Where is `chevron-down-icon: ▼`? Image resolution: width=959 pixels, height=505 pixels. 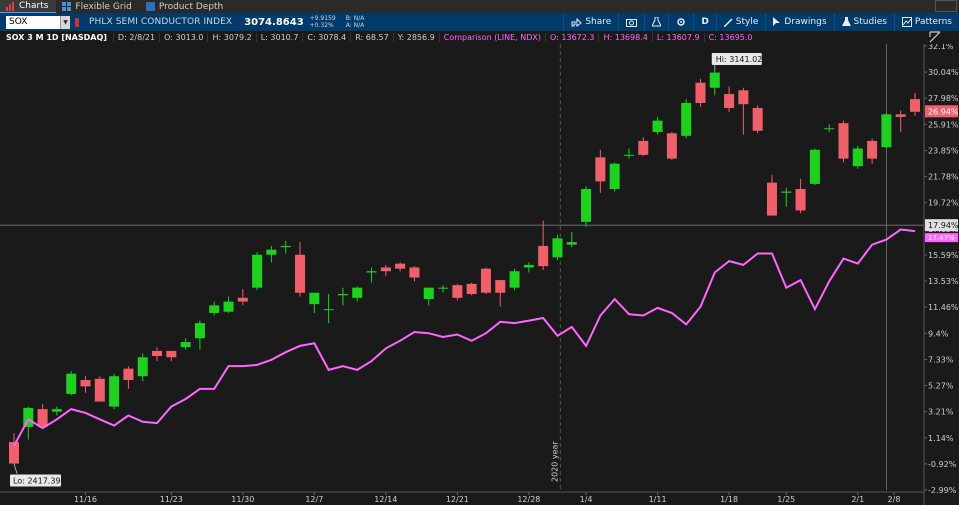
chevron-down-icon: ▼ is located at coordinates (65, 22).